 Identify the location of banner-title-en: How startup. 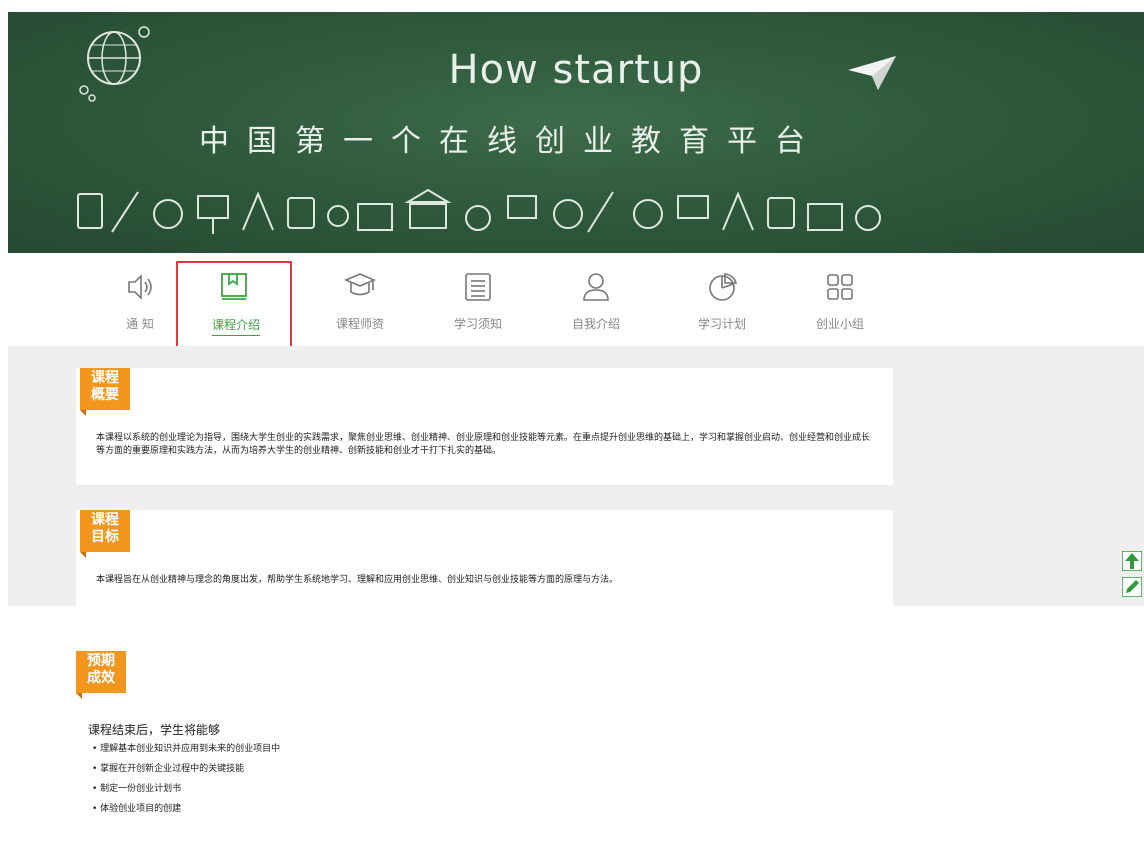
(576, 70).